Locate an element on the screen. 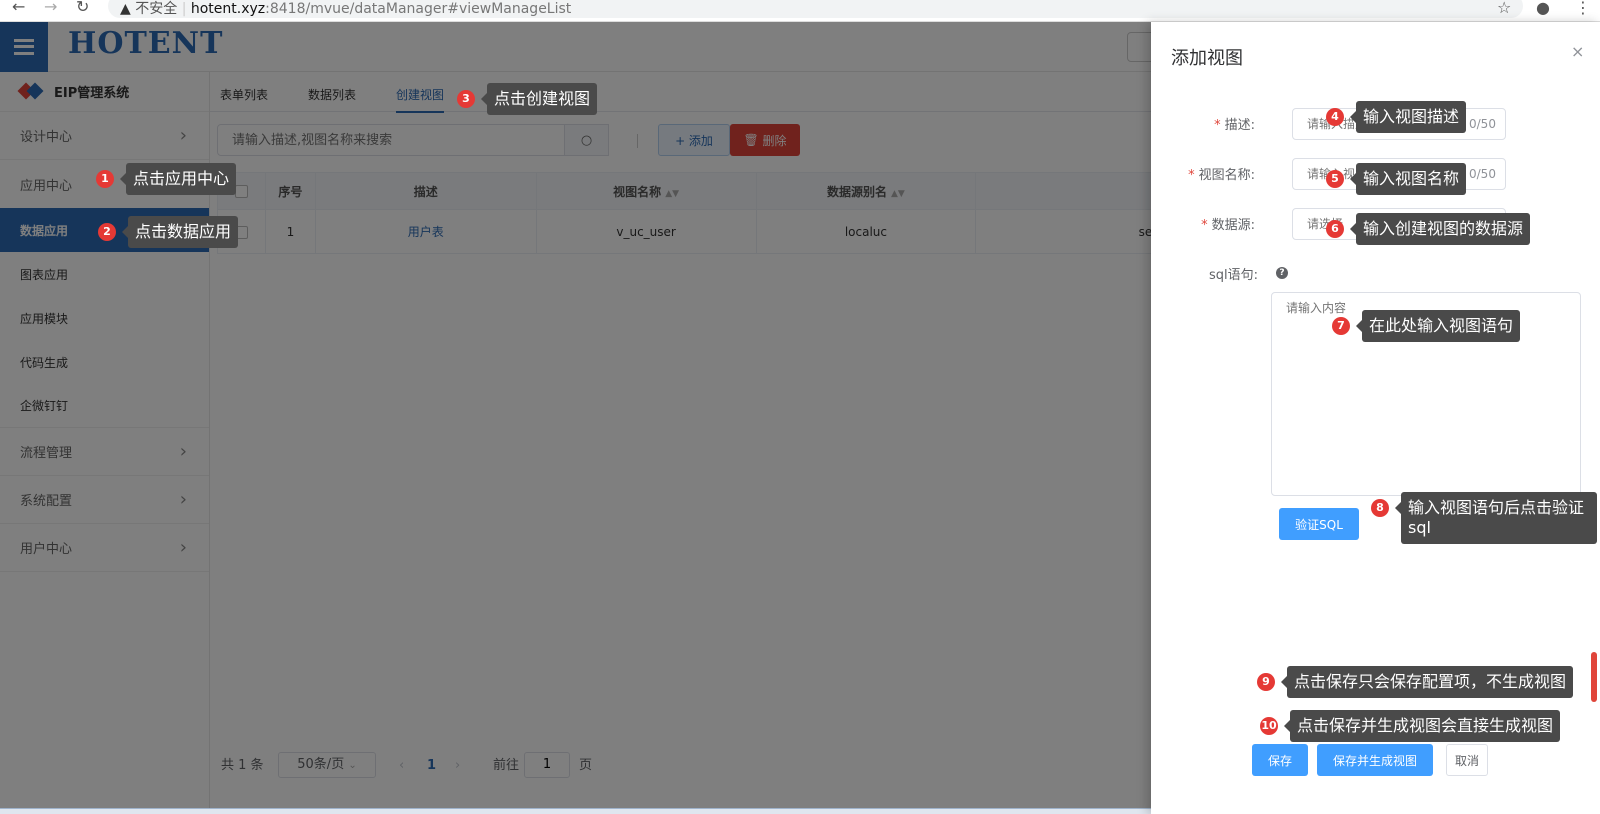  step-tooltip: 输入视图语句后点击验证sql is located at coordinates (1496, 518).